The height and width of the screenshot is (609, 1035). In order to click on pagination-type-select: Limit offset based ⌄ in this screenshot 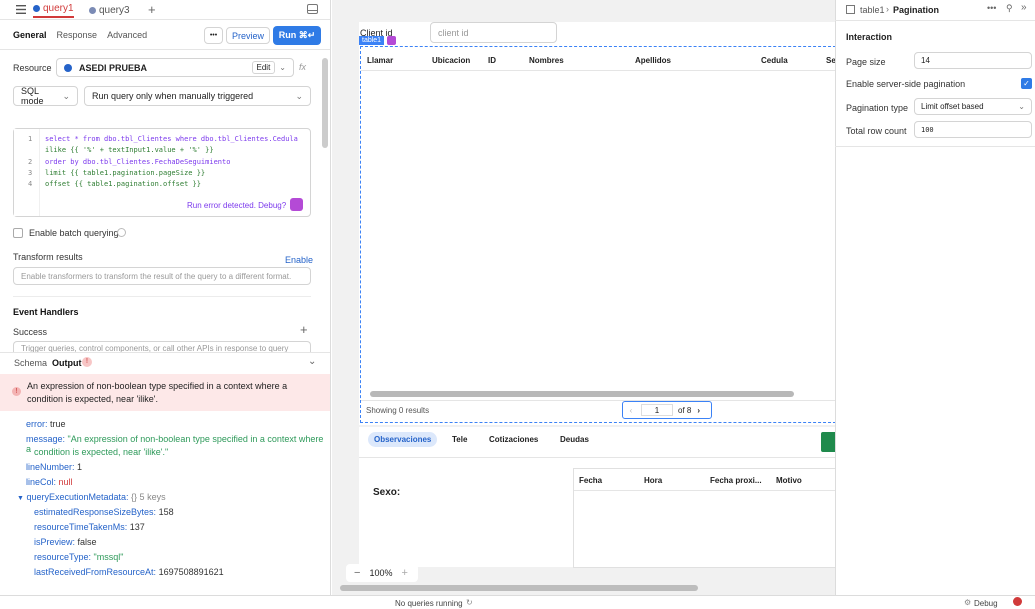, I will do `click(973, 106)`.